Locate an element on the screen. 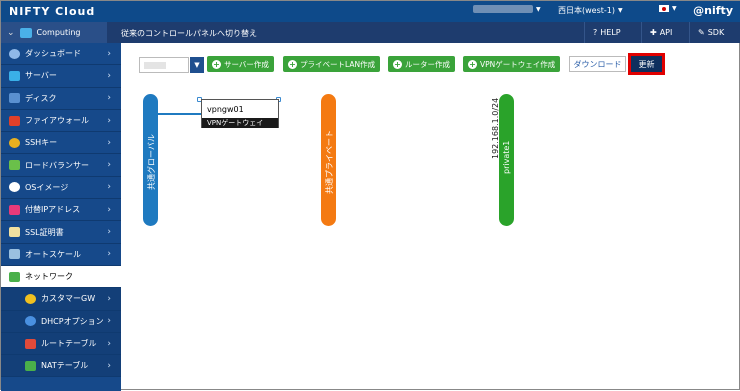 This screenshot has height=391, width=740. connection-line is located at coordinates (179, 114).